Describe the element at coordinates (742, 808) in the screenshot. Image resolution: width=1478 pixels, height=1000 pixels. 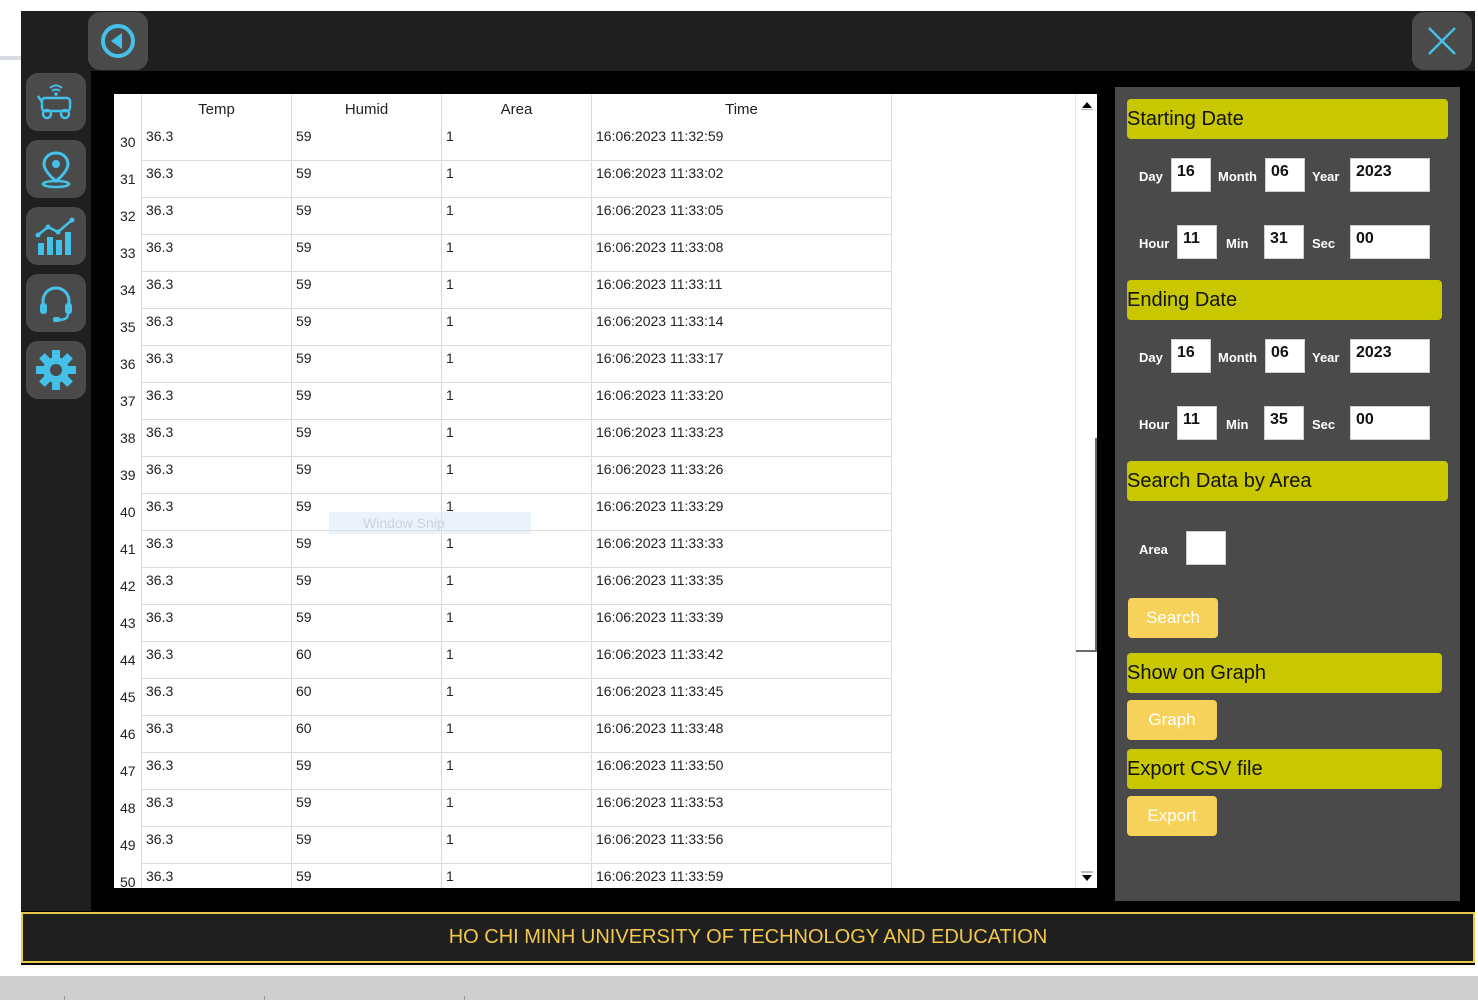
I see `cell-time: 16:06:2023 11:33:53` at that location.